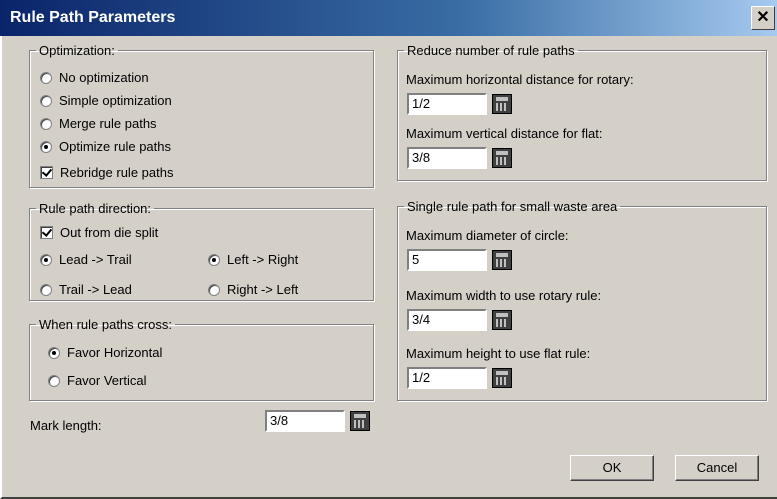  I want to click on radio-trail-lead: Trail -> Lead, so click(86, 290).